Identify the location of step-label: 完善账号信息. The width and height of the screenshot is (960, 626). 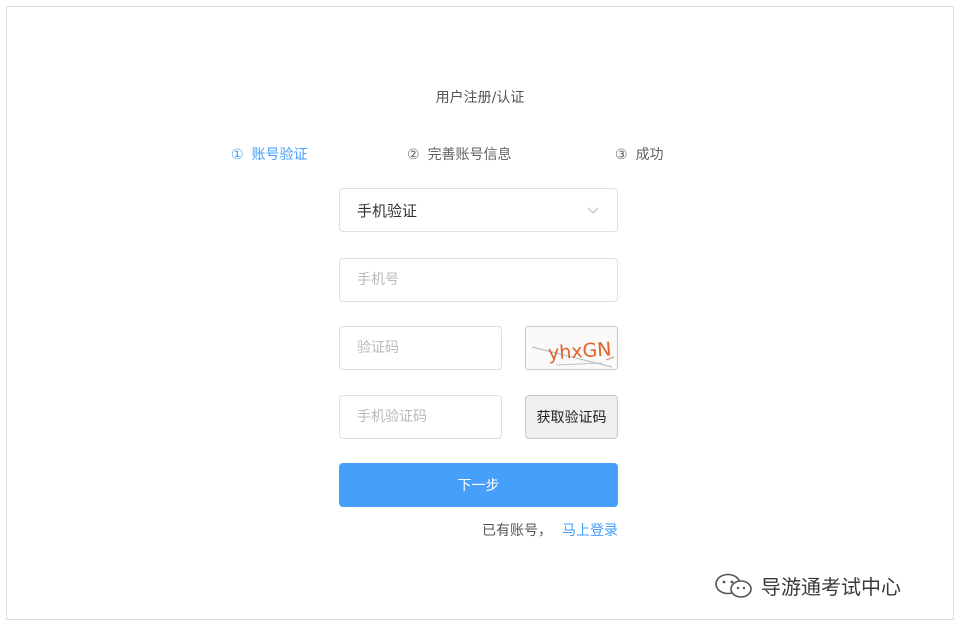
(469, 155).